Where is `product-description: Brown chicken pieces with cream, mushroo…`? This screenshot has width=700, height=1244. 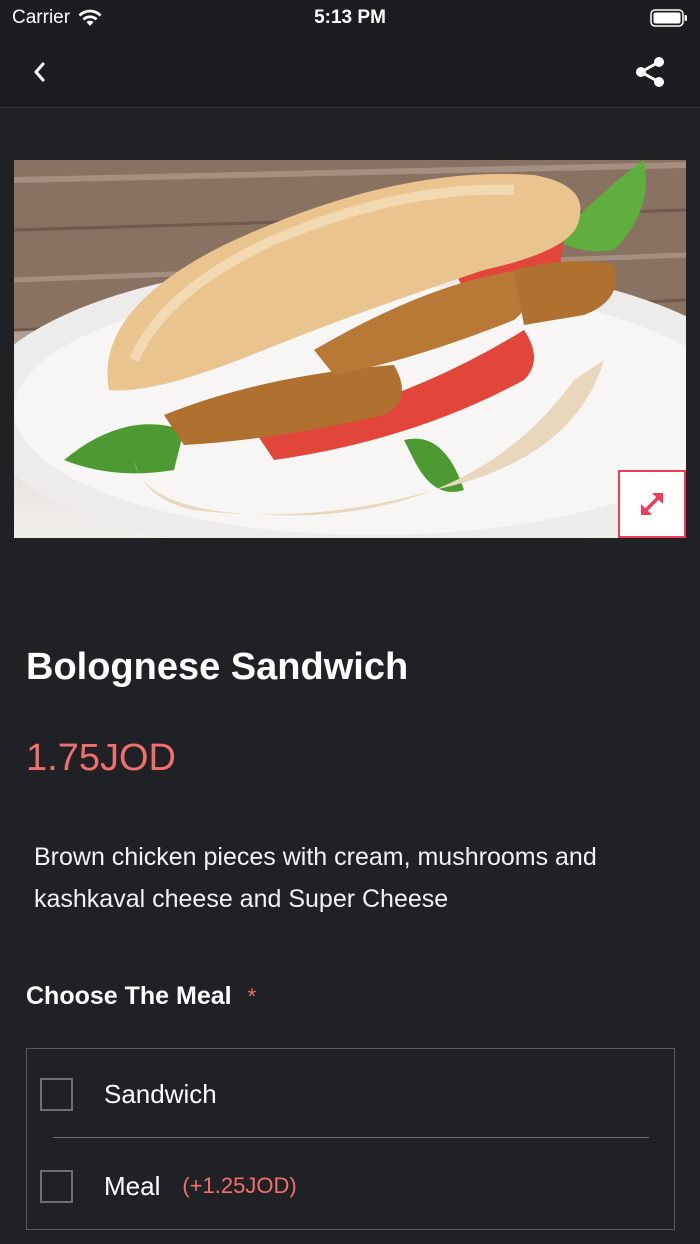 product-description: Brown chicken pieces with cream, mushroo… is located at coordinates (315, 878).